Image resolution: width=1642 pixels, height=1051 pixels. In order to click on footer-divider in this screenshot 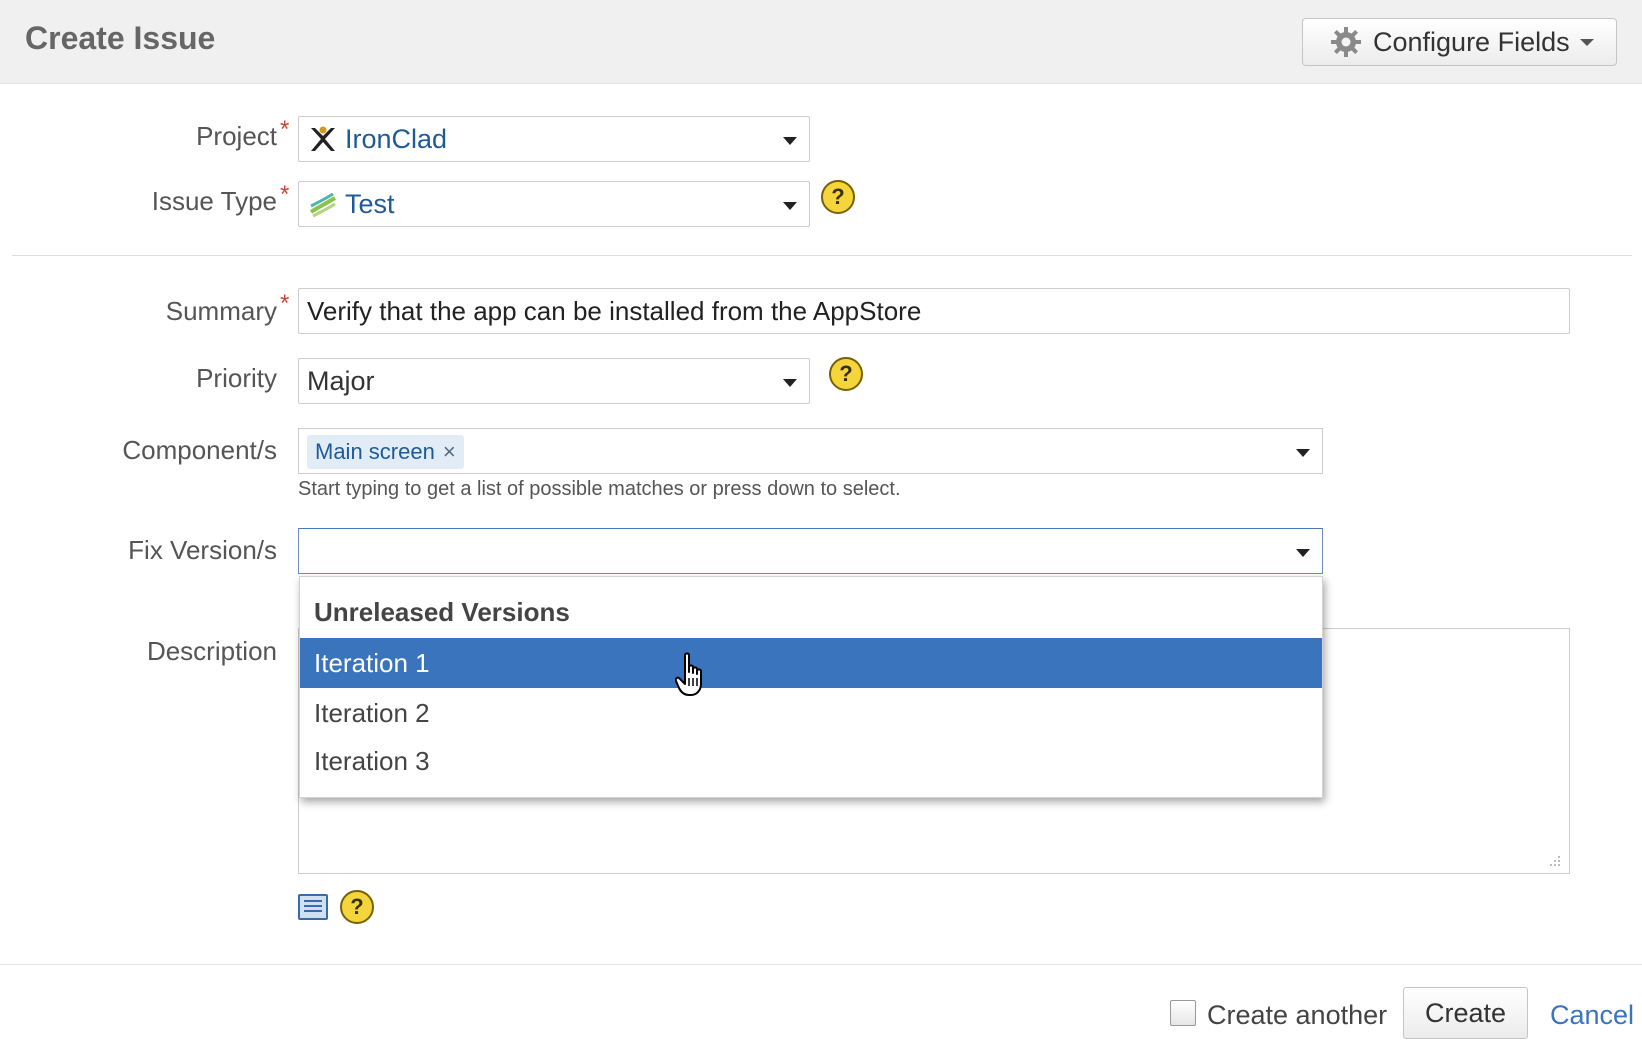, I will do `click(821, 964)`.